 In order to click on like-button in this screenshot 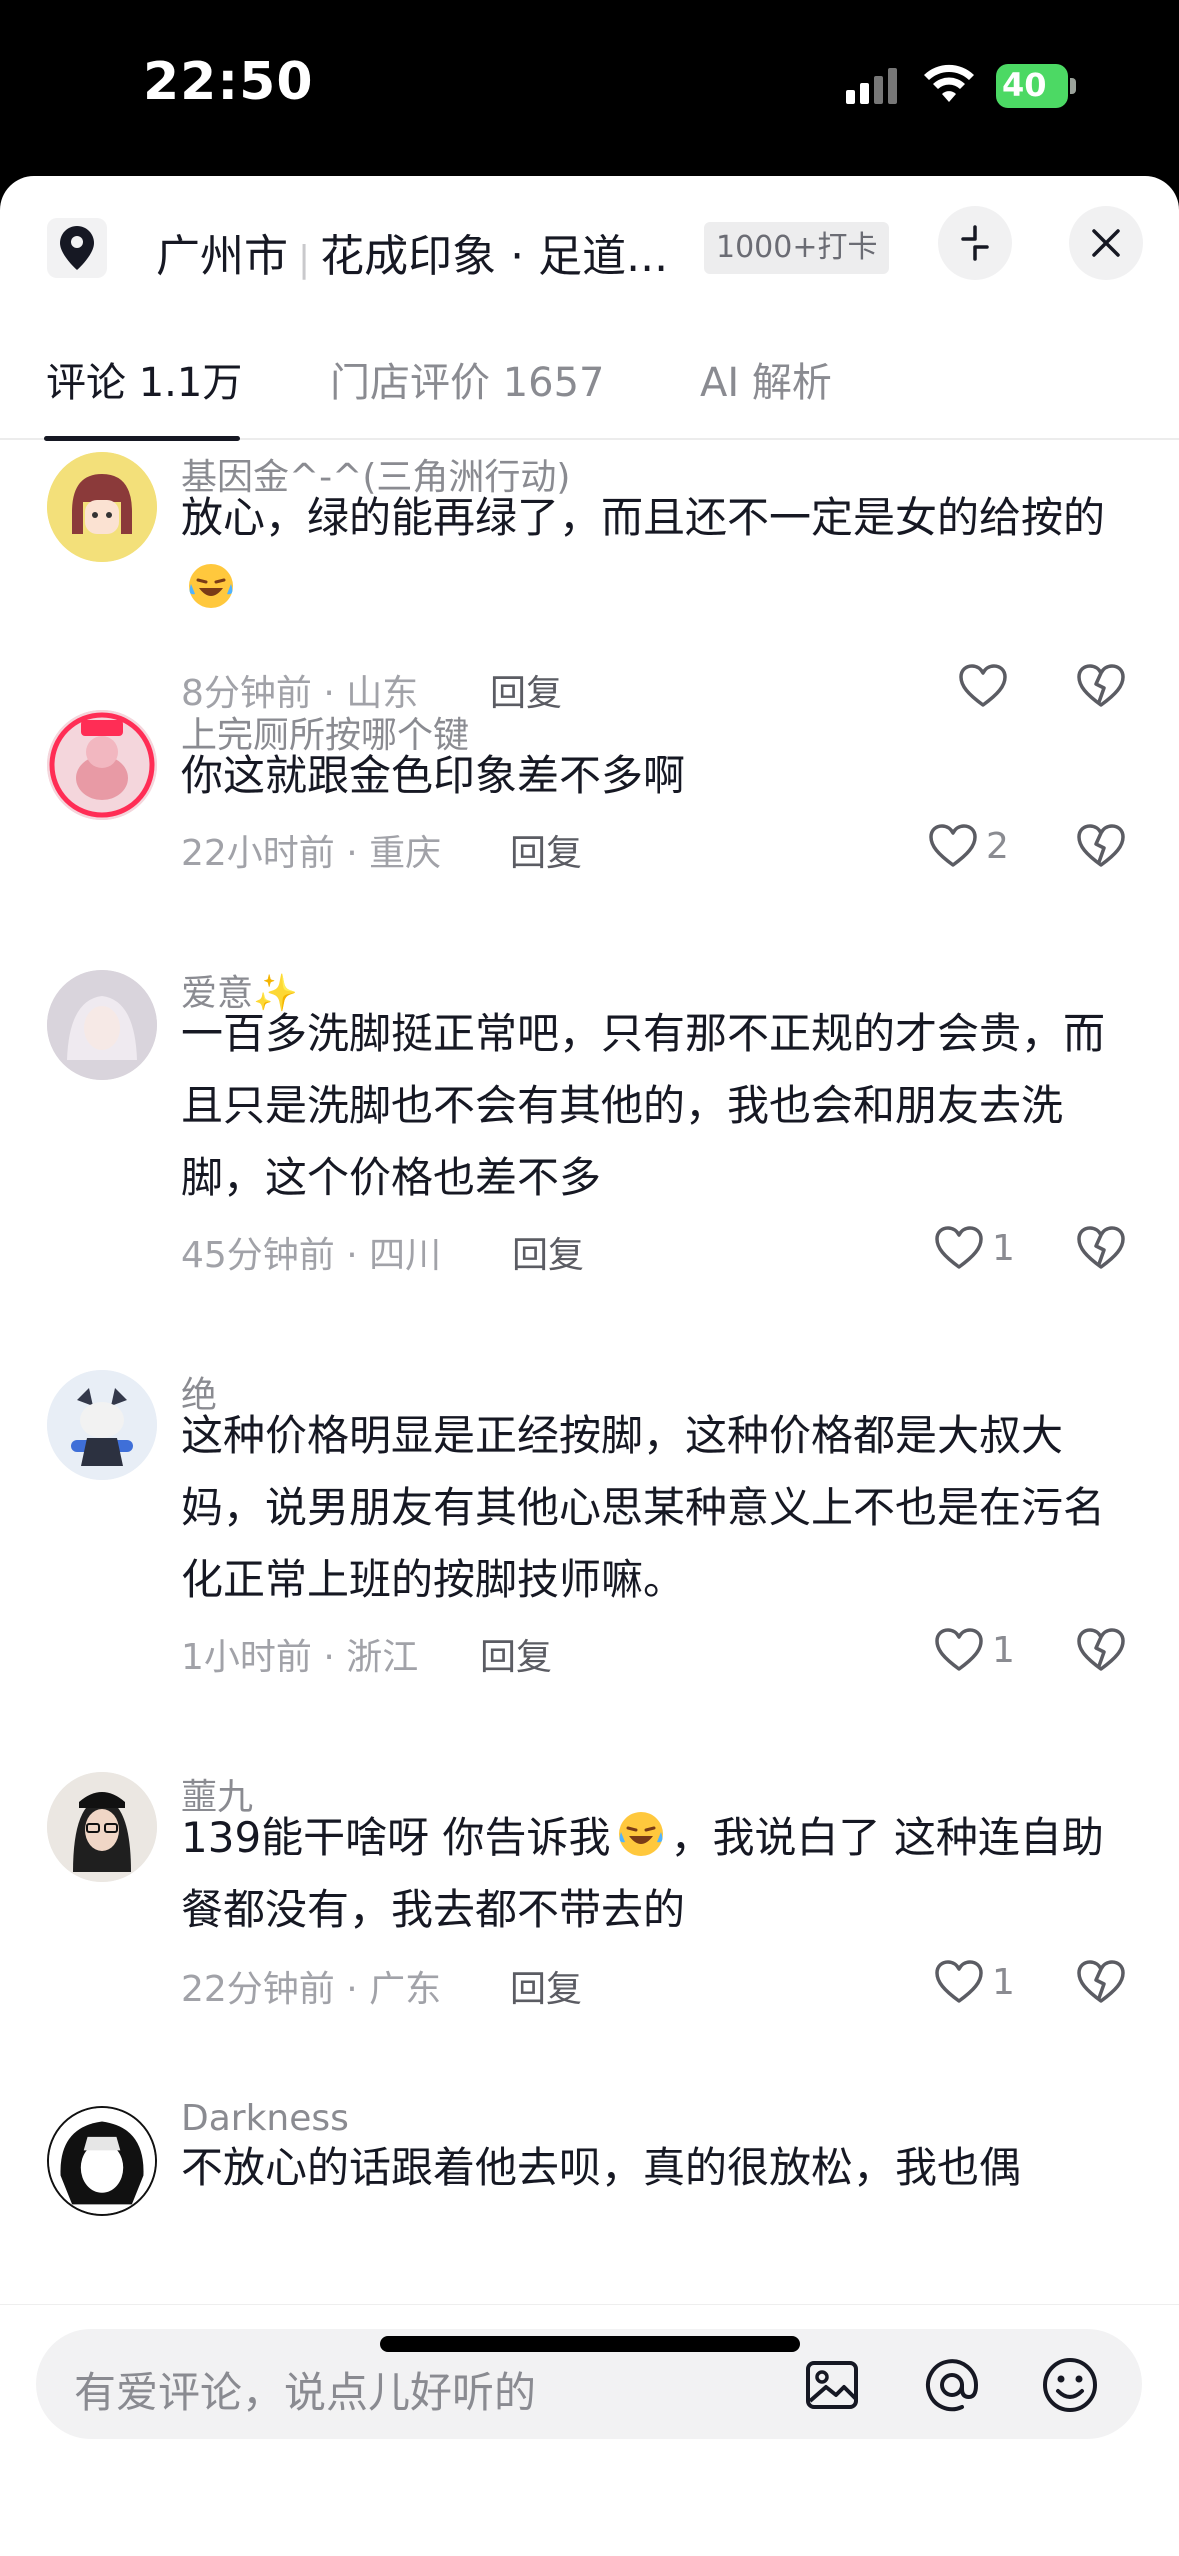, I will do `click(987, 686)`.